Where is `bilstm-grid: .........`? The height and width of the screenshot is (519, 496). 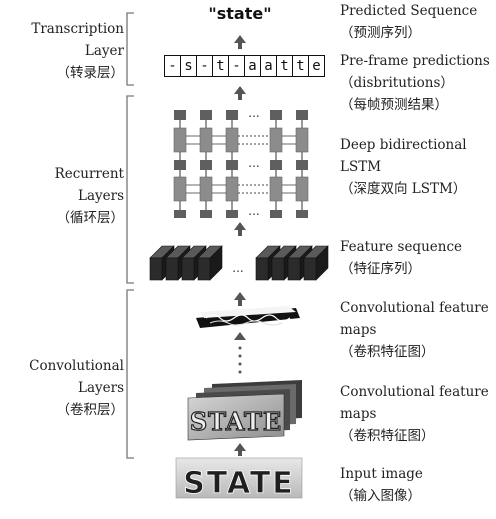 bilstm-grid: ......... is located at coordinates (241, 162).